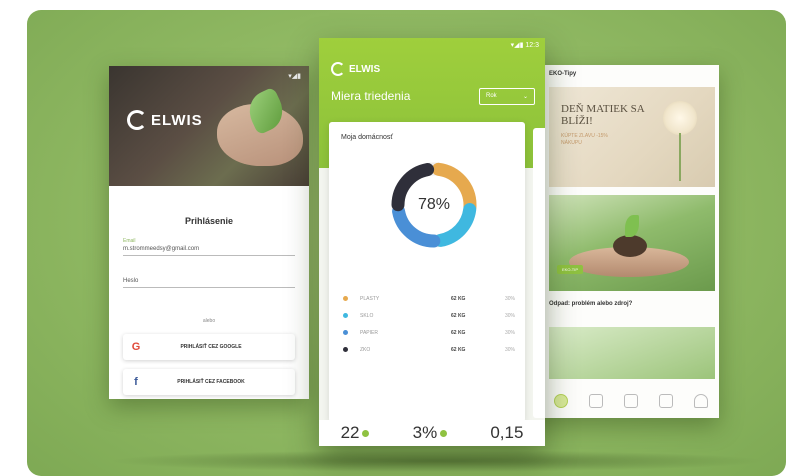 The width and height of the screenshot is (786, 476). I want to click on period-value: Rok, so click(491, 96).